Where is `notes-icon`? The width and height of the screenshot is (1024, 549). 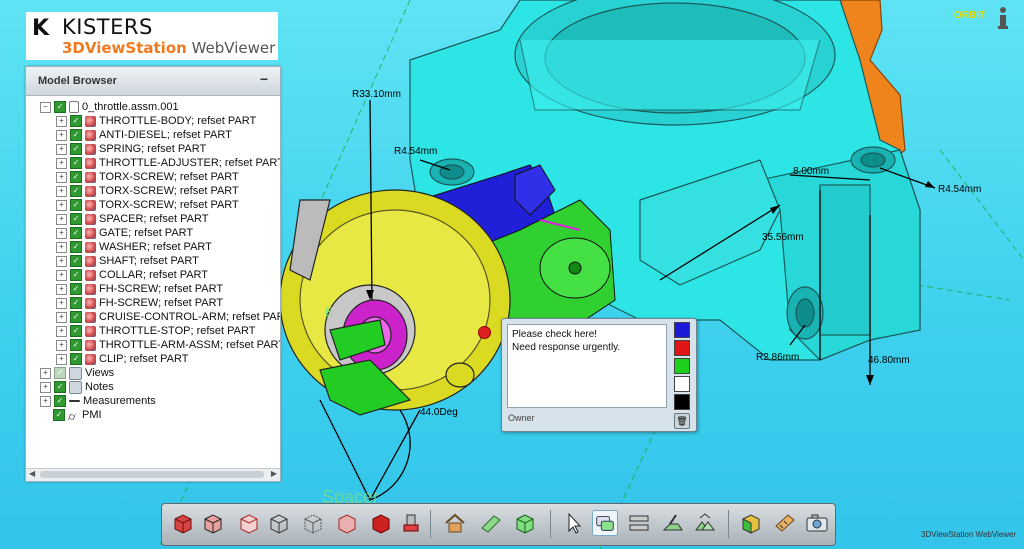
notes-icon is located at coordinates (605, 523).